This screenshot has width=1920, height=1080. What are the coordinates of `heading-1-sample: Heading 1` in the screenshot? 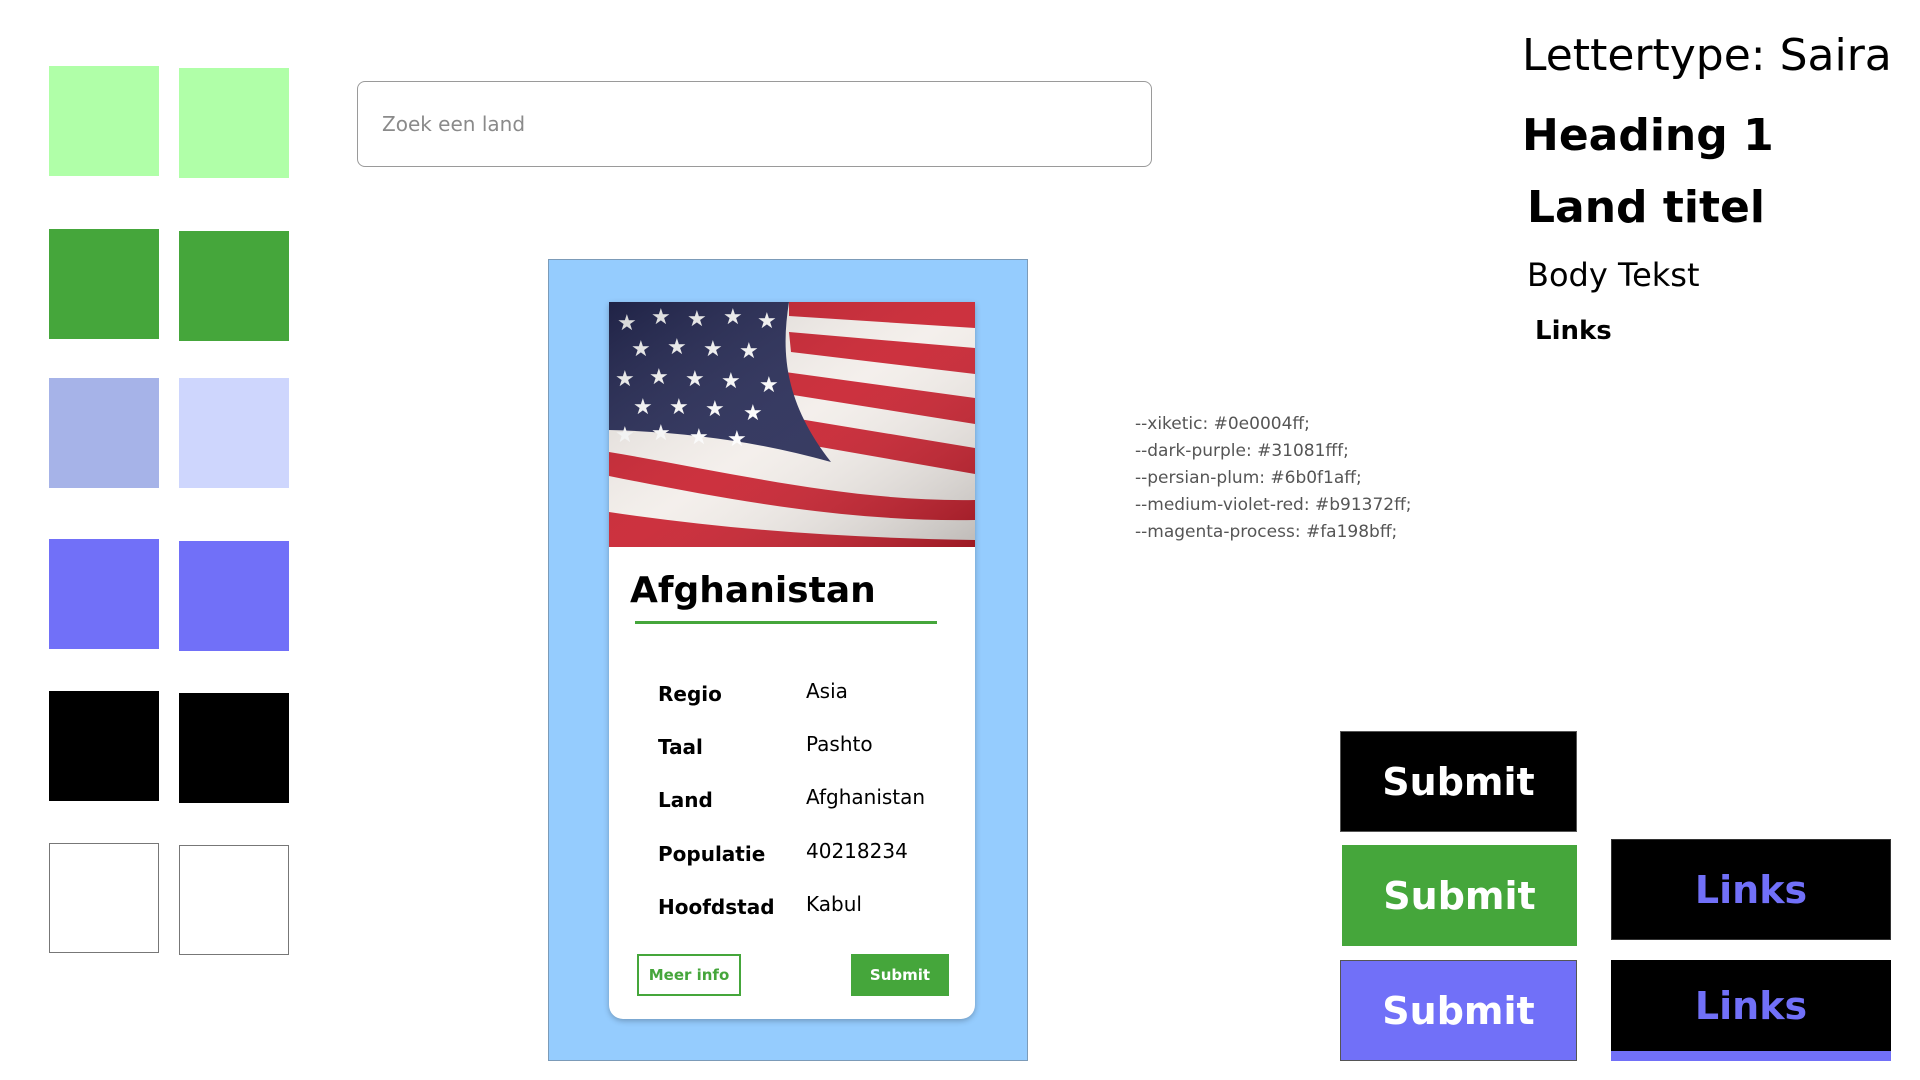 It's located at (1648, 135).